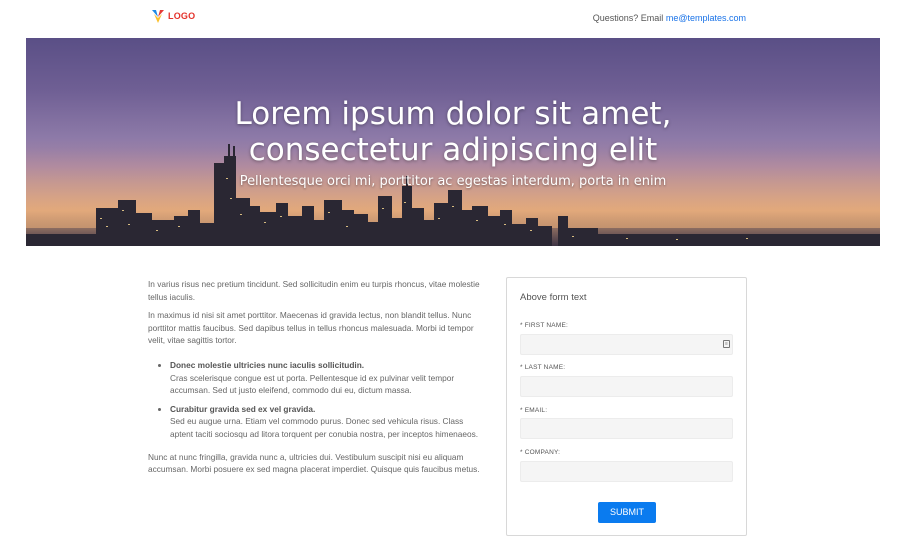  I want to click on company-field, so click(626, 471).